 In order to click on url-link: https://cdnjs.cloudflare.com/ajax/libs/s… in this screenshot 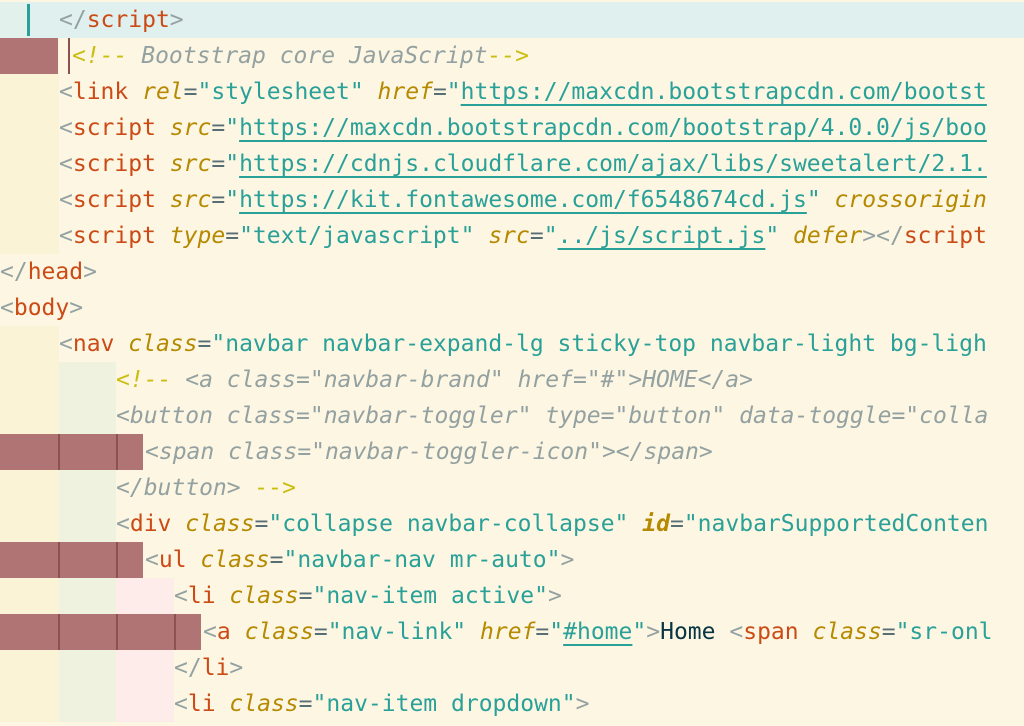, I will do `click(613, 164)`.